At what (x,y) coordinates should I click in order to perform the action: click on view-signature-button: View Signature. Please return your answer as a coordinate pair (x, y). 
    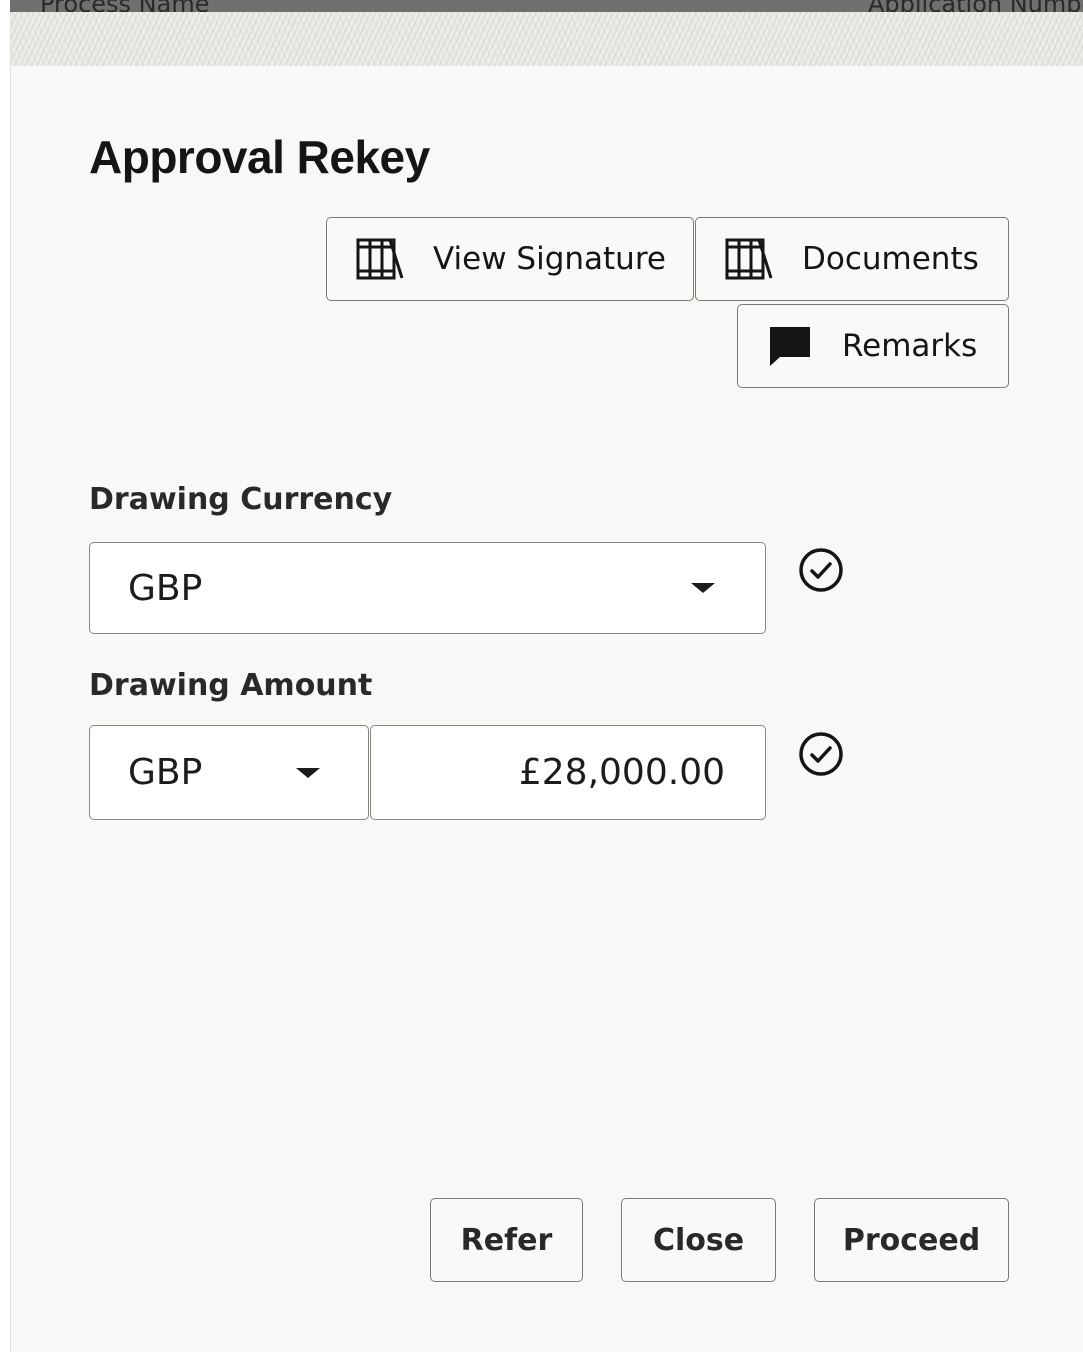
    Looking at the image, I should click on (510, 259).